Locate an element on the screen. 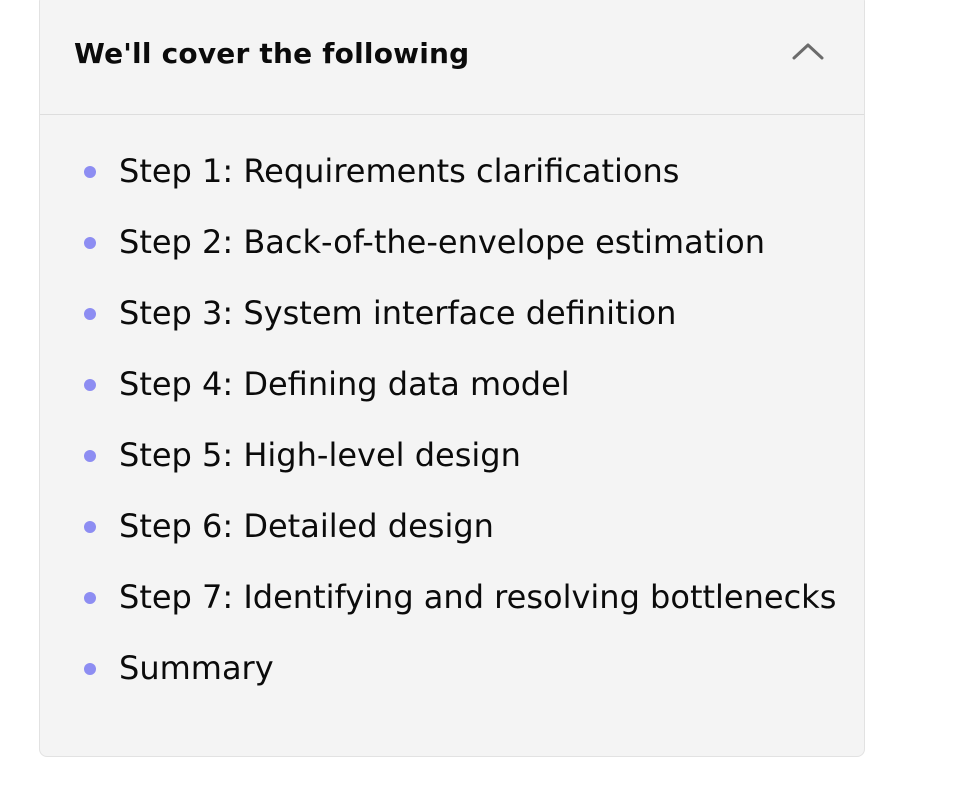 The height and width of the screenshot is (786, 970). chevron-up-icon is located at coordinates (808, 51).